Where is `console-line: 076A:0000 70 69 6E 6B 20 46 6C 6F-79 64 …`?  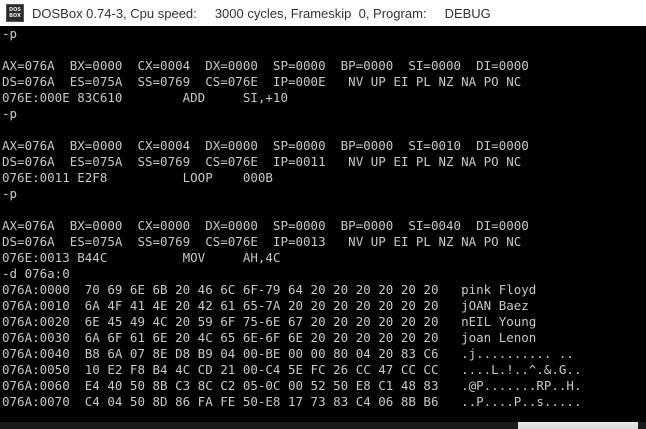
console-line: 076A:0000 70 69 6E 6B 20 46 6C 6F-79 64 … is located at coordinates (269, 289).